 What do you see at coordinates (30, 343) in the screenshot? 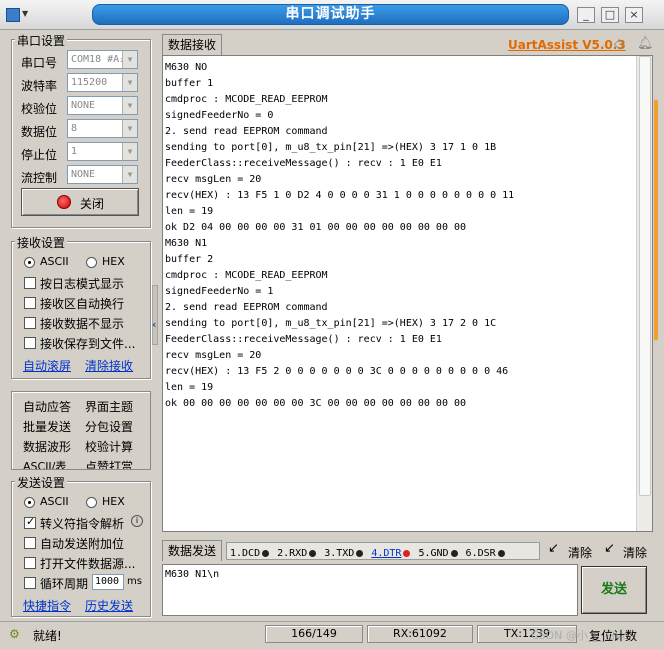
I see `save-file-checkbox` at bounding box center [30, 343].